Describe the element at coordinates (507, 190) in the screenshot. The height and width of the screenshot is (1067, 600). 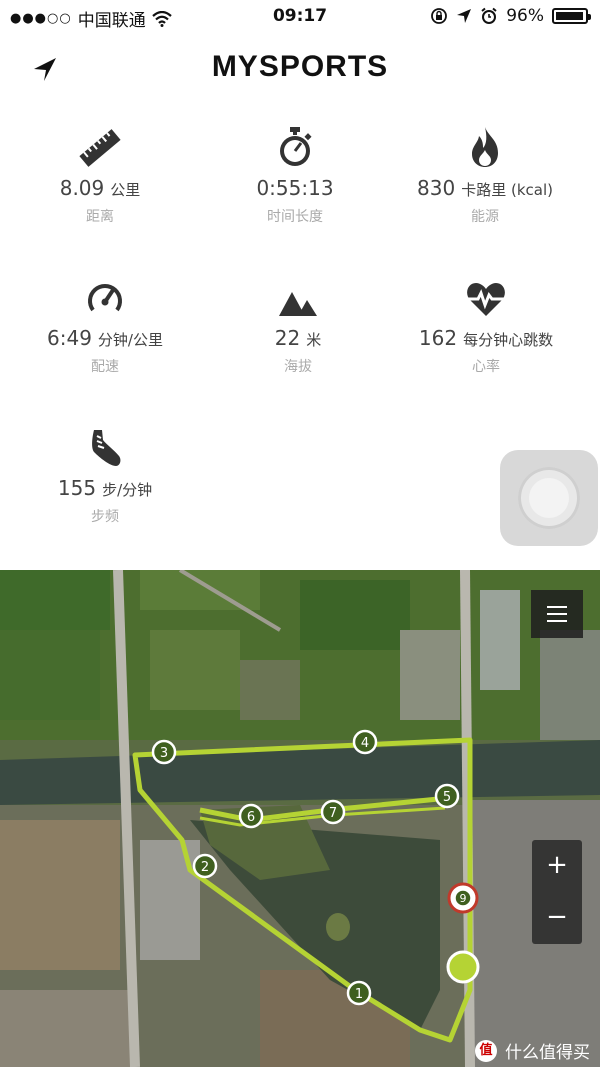
I see `stat-unit: 卡路里 (kcal)` at that location.